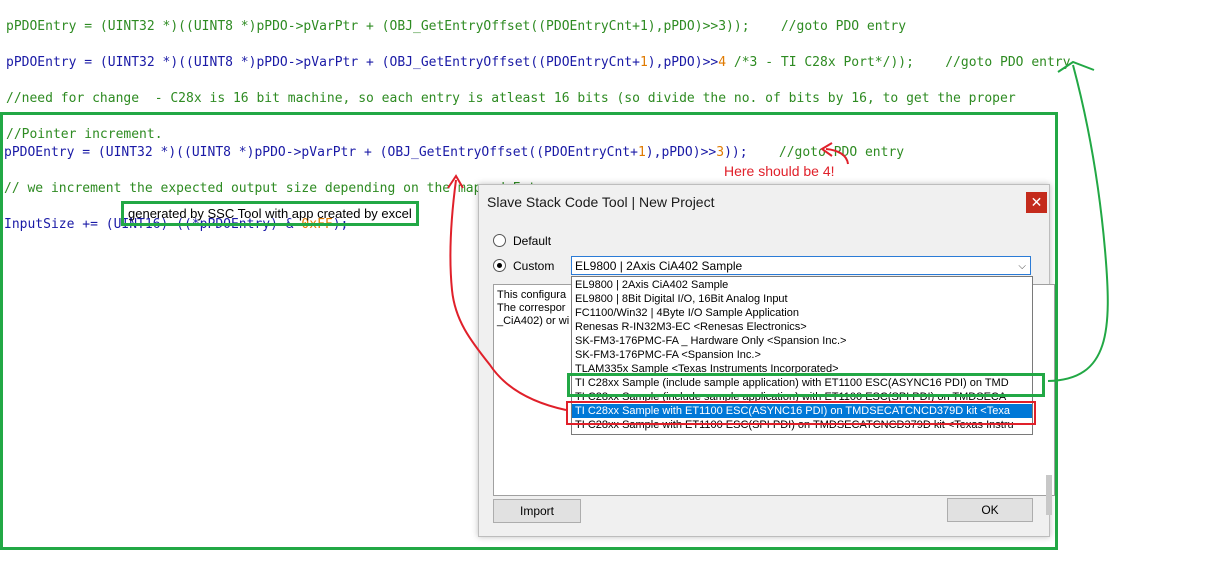 This screenshot has height=565, width=1230. What do you see at coordinates (533, 321) in the screenshot?
I see `description-line: _CiA402) or wi` at bounding box center [533, 321].